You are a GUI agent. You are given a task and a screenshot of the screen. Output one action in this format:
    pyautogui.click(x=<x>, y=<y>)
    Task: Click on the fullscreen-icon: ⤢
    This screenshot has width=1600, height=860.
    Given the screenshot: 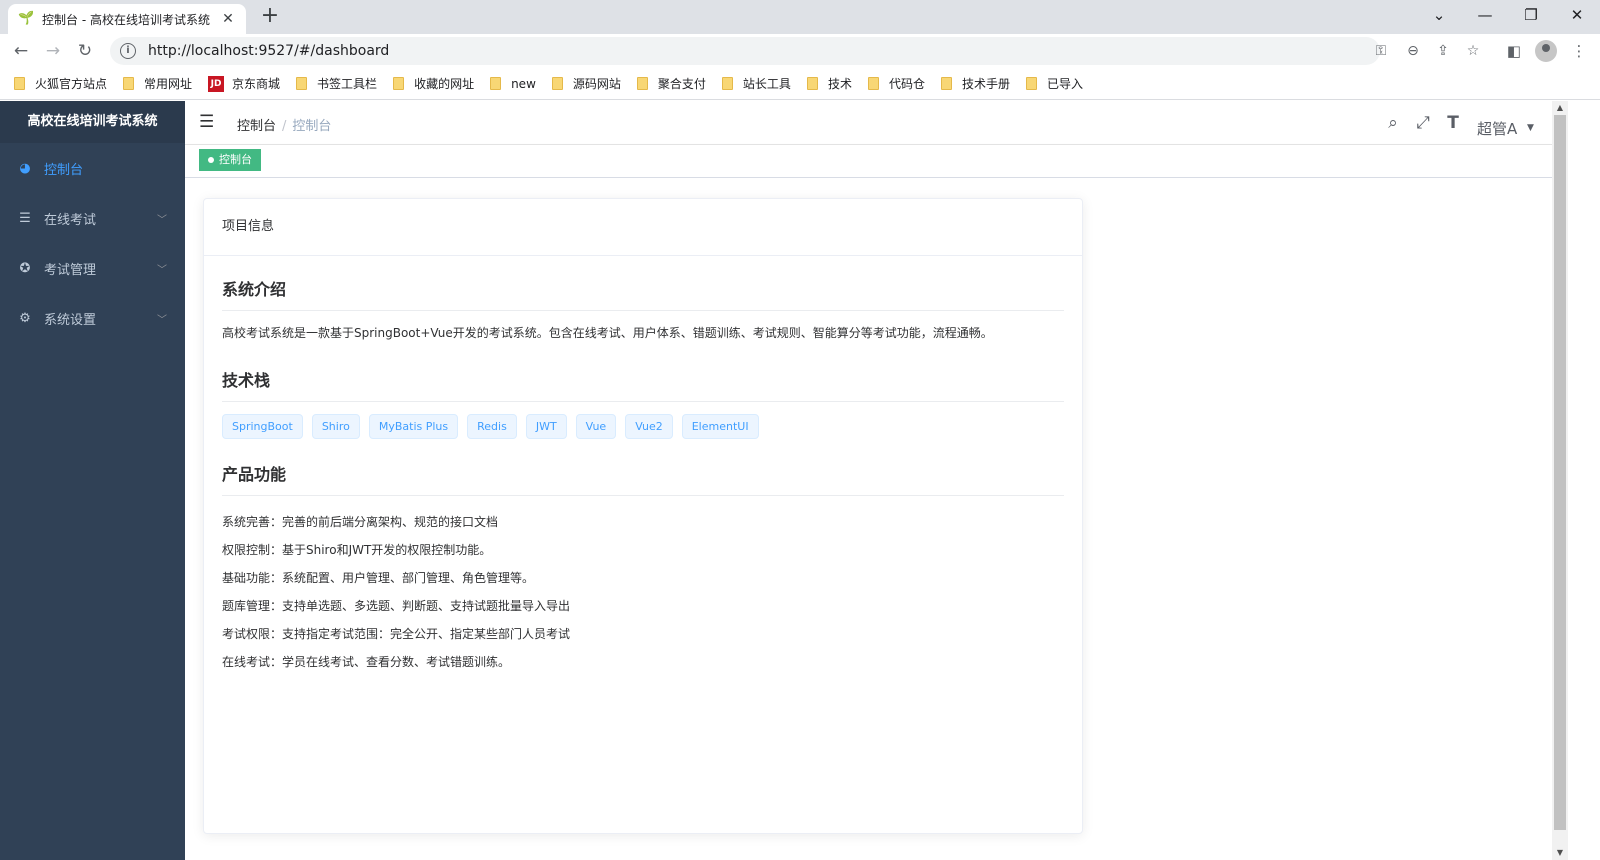 What is the action you would take?
    pyautogui.click(x=1423, y=123)
    